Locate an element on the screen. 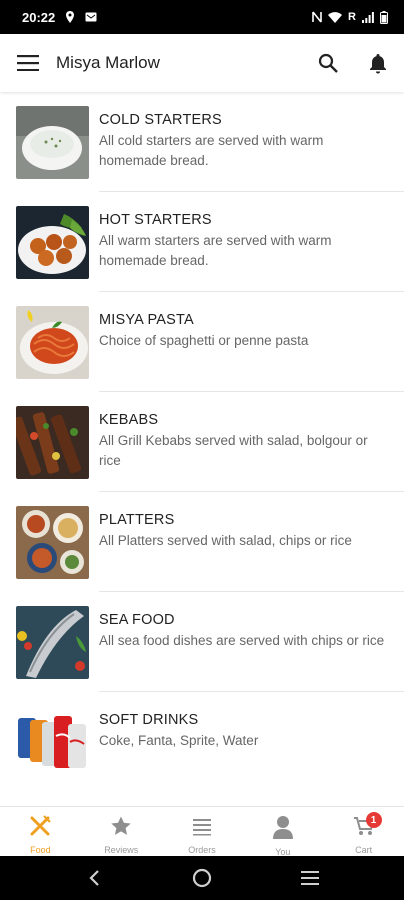  recents-icon is located at coordinates (310, 878).